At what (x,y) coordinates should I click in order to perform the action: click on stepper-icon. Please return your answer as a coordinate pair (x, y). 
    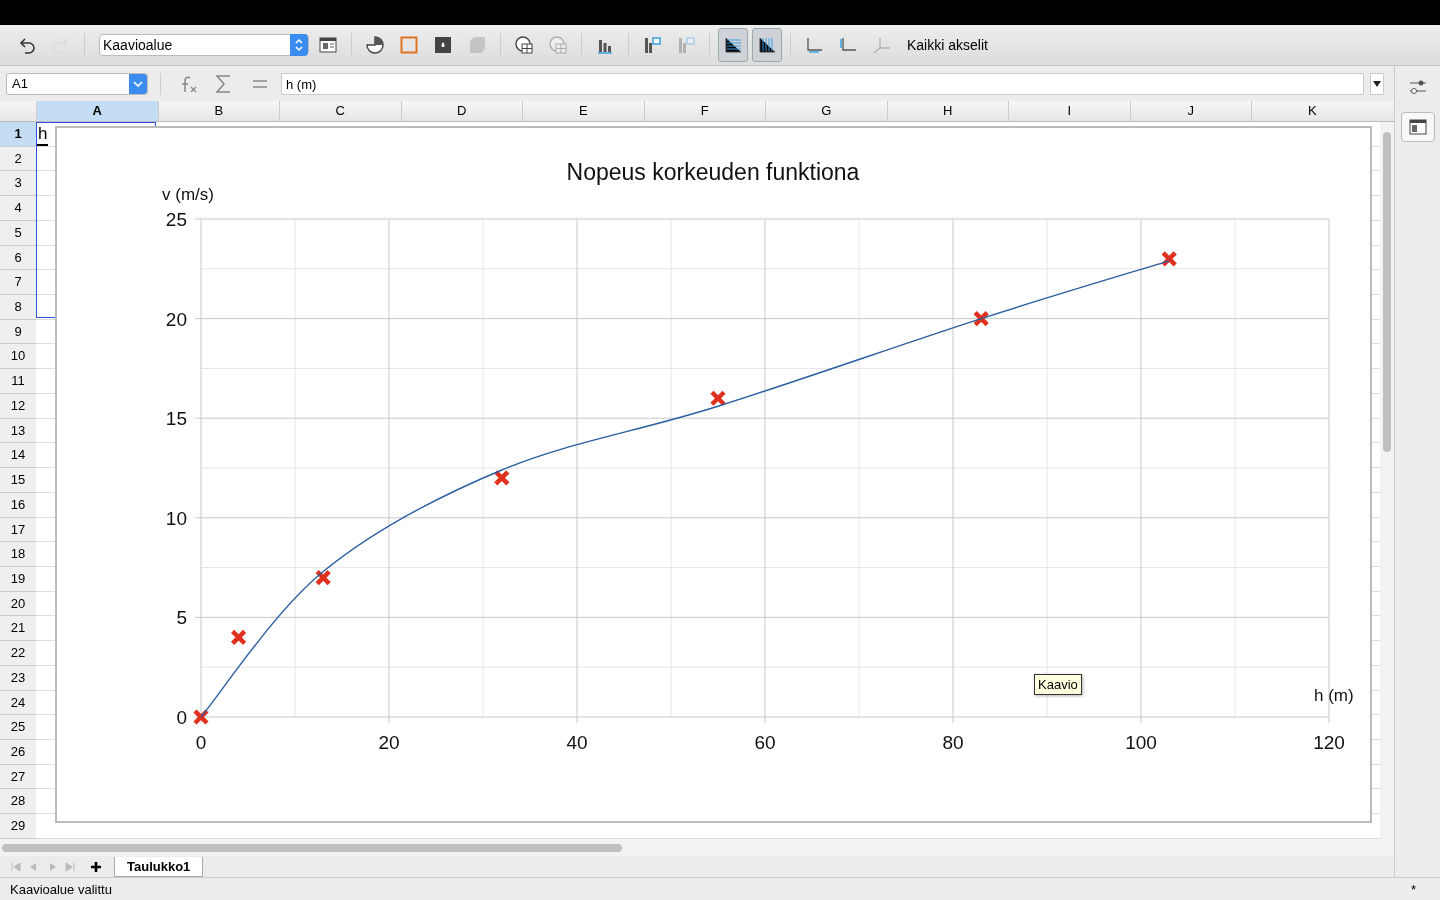
    Looking at the image, I should click on (299, 45).